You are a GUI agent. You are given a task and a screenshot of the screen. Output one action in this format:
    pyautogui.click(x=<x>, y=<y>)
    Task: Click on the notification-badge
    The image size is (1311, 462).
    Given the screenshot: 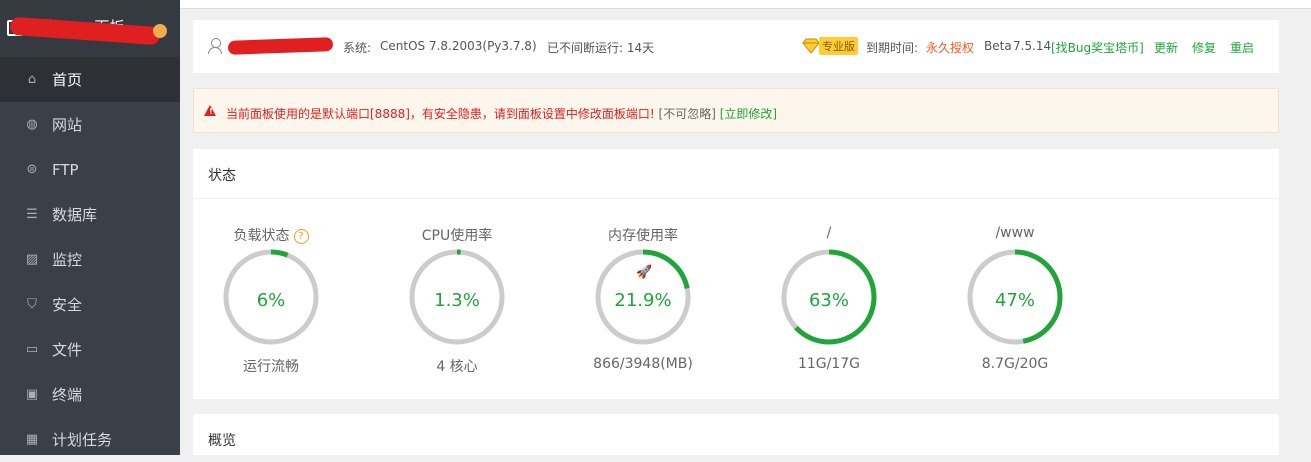 What is the action you would take?
    pyautogui.click(x=160, y=31)
    